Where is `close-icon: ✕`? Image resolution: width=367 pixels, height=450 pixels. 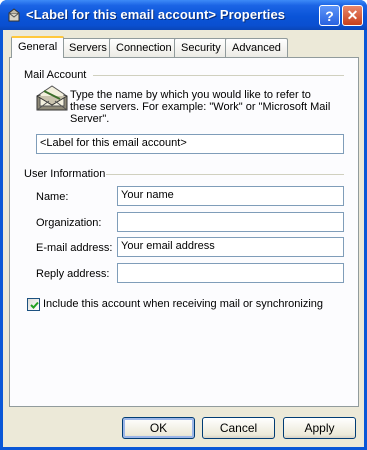 close-icon: ✕ is located at coordinates (352, 15).